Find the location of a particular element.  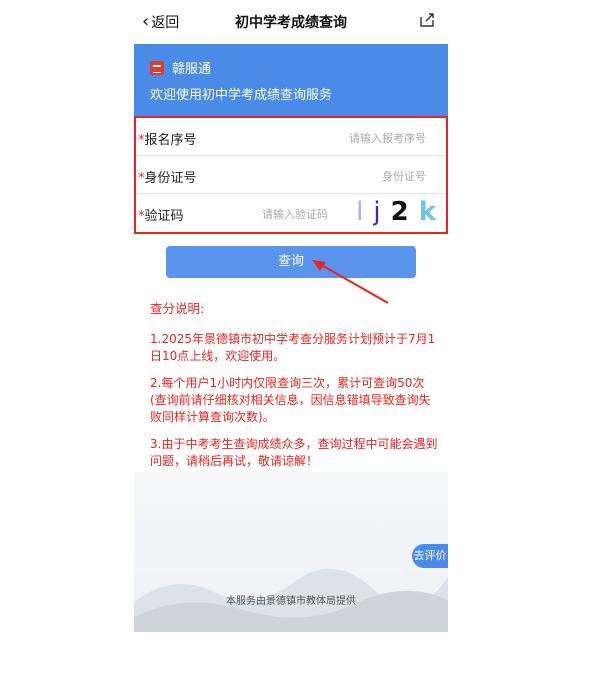

instruction-item: 3.由于中考考生查询成绩众多，查询过程中可能会遇到问题，请稍后再试，敬请谅解！ is located at coordinates (294, 452).